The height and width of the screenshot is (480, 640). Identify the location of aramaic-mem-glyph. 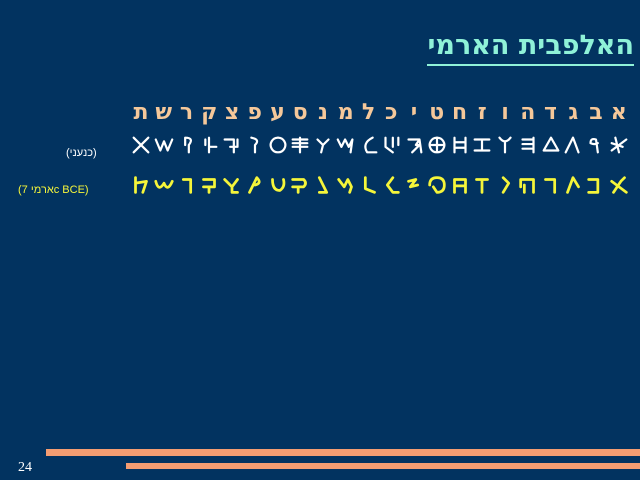
(346, 185).